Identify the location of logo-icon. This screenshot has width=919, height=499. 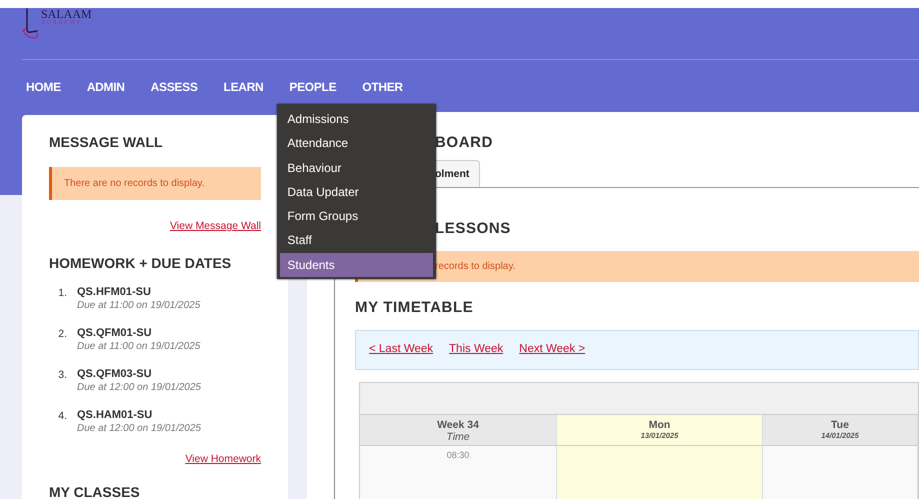
(31, 23).